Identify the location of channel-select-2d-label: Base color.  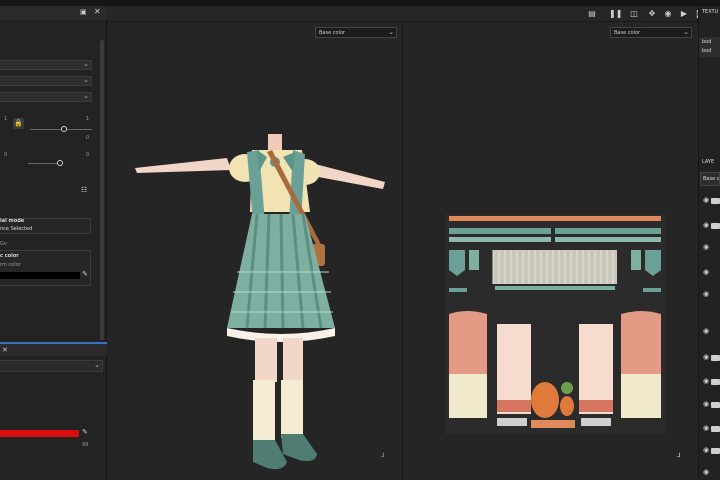
(627, 33).